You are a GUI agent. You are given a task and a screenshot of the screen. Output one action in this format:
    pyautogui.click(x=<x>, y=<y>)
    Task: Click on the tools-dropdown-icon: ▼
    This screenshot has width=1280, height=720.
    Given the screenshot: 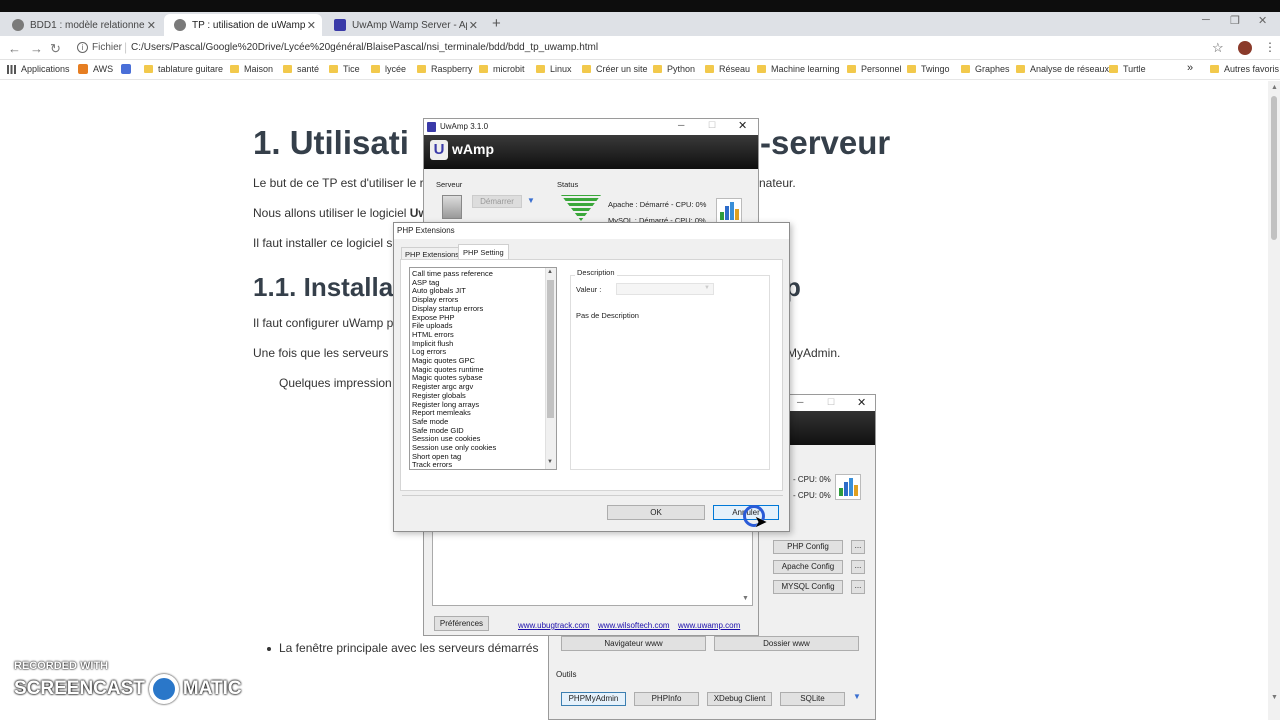 What is the action you would take?
    pyautogui.click(x=857, y=696)
    